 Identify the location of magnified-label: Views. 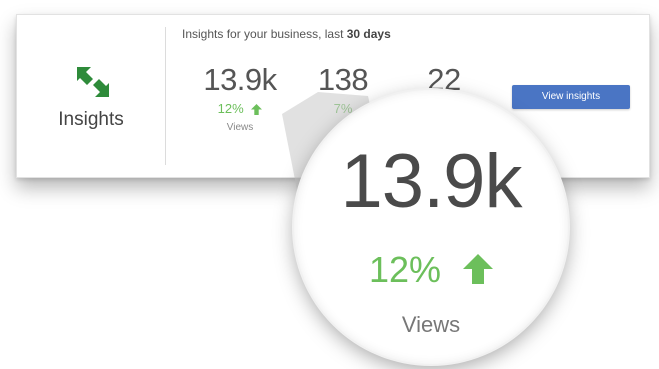
(431, 324).